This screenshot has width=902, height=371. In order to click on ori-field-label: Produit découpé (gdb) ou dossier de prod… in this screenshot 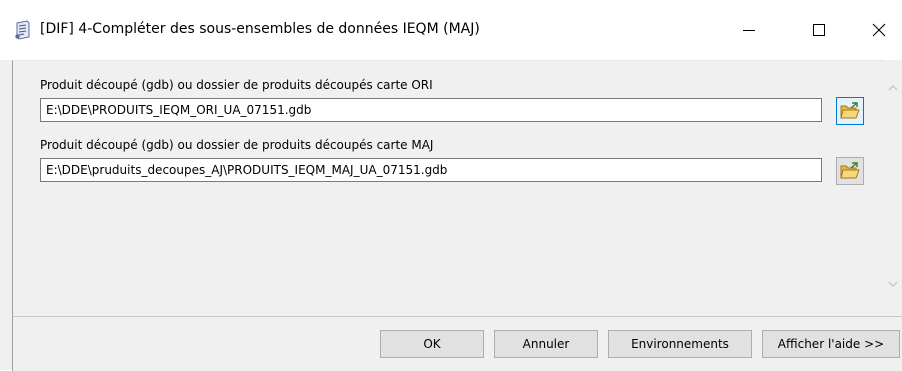, I will do `click(236, 85)`.